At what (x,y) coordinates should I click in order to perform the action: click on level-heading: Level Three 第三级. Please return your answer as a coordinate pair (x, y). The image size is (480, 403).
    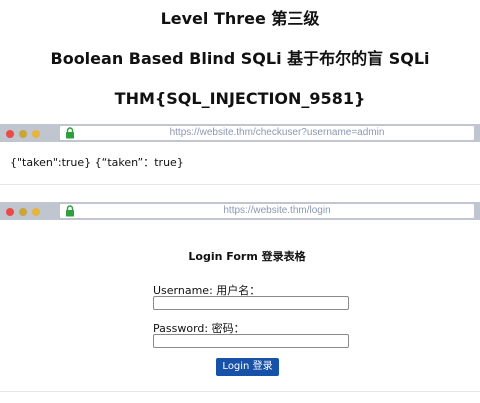
    Looking at the image, I should click on (240, 18).